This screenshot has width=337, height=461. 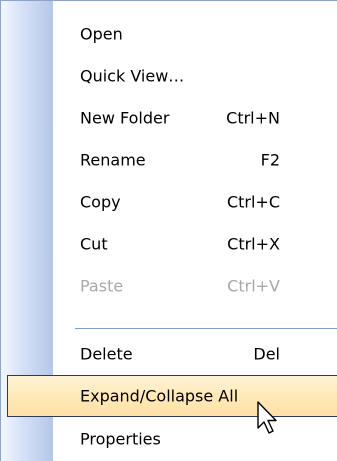 What do you see at coordinates (106, 354) in the screenshot?
I see `menu-item-label: Delete` at bounding box center [106, 354].